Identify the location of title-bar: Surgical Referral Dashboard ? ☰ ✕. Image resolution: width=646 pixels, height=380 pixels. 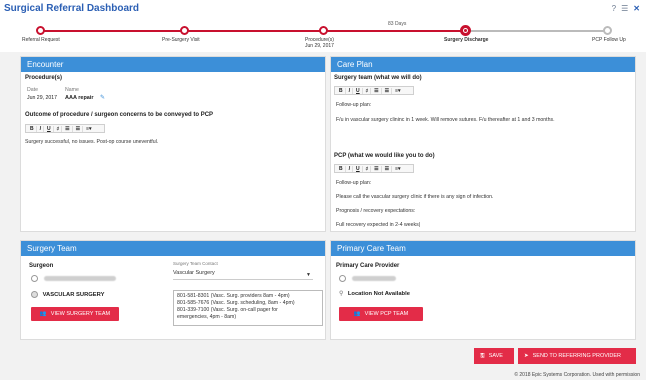
(323, 9).